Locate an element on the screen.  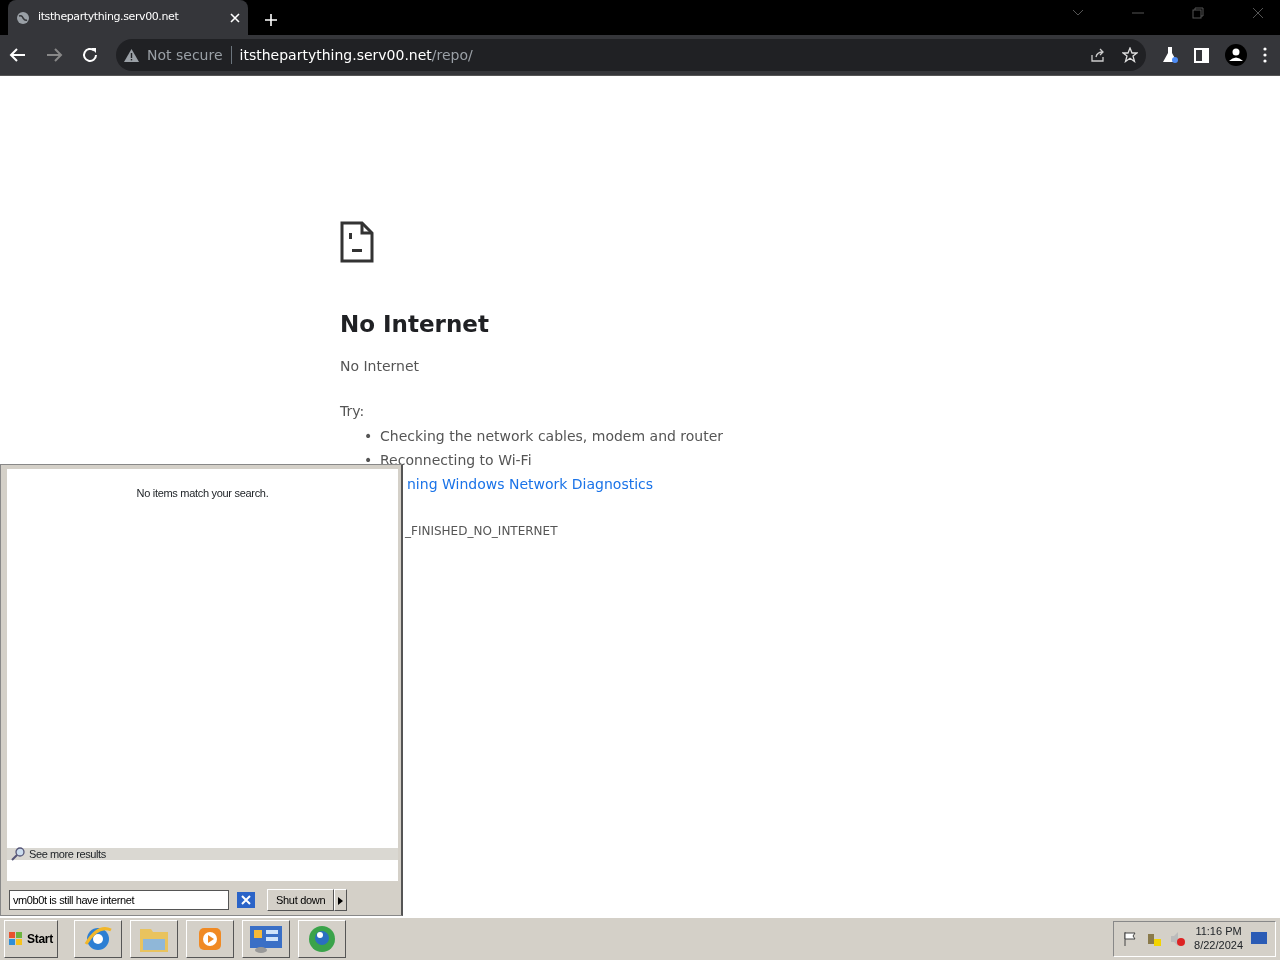
shut-down-button: Shut down is located at coordinates (301, 900).